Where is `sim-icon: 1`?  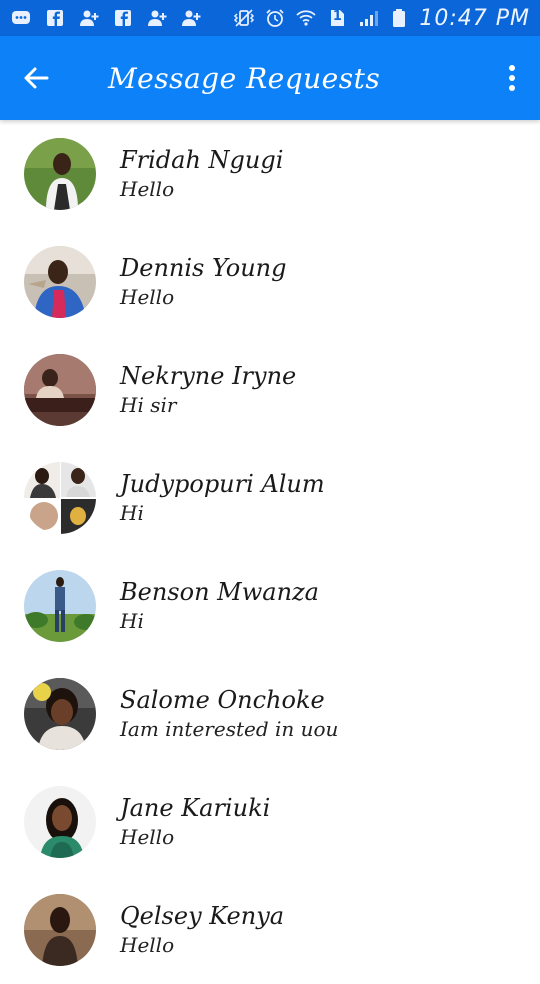 sim-icon: 1 is located at coordinates (337, 18).